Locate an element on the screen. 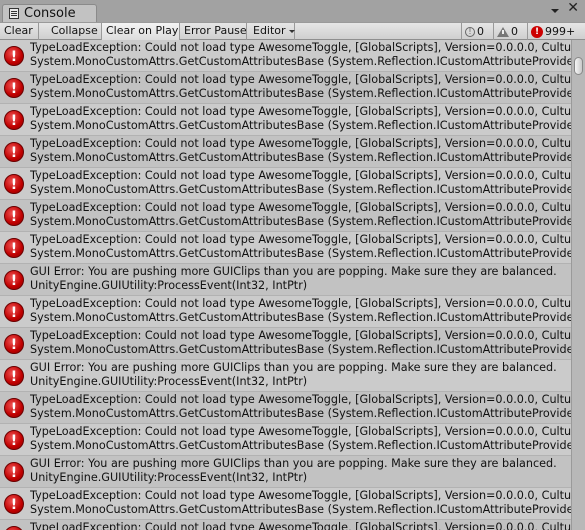 The height and width of the screenshot is (530, 585). error-toggle: ! 999+ is located at coordinates (553, 31).